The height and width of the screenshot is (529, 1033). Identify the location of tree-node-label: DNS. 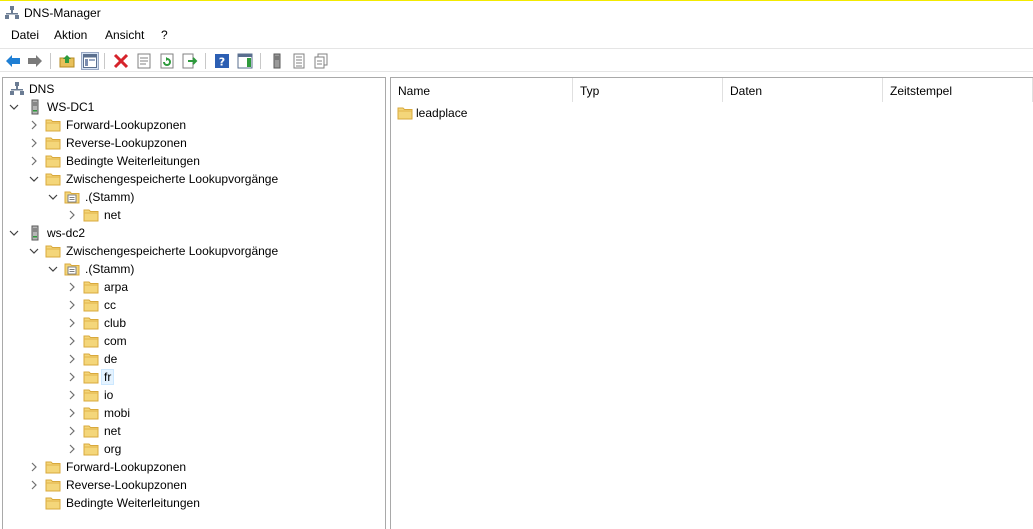
(42, 89).